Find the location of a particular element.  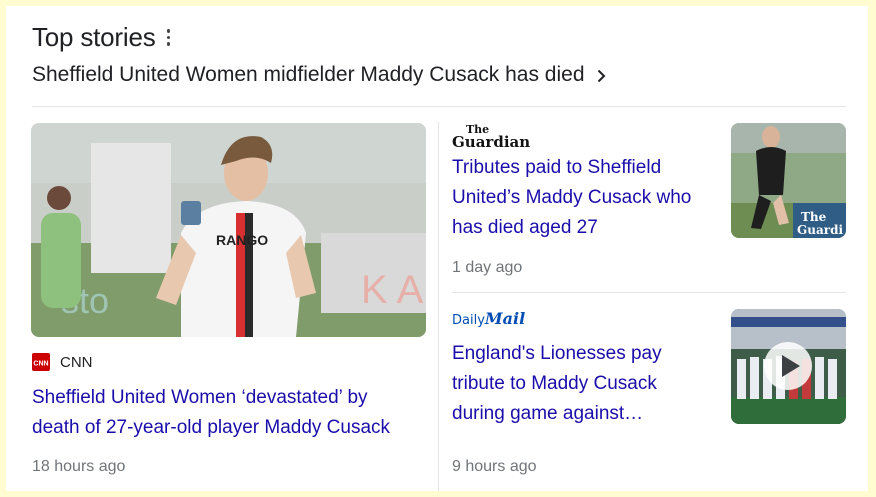

svg-text: Guardi is located at coordinates (820, 230).